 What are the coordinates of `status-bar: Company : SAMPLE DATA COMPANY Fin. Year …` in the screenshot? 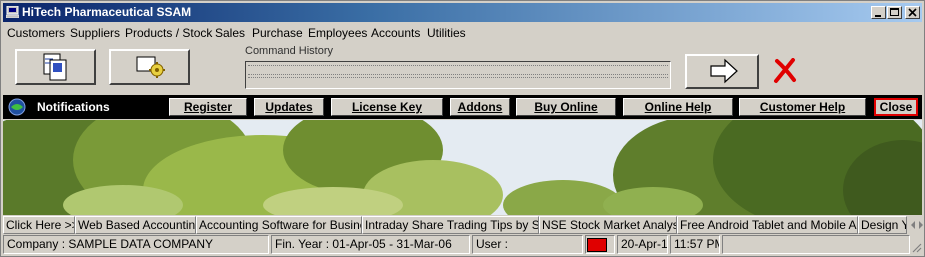 It's located at (462, 245).